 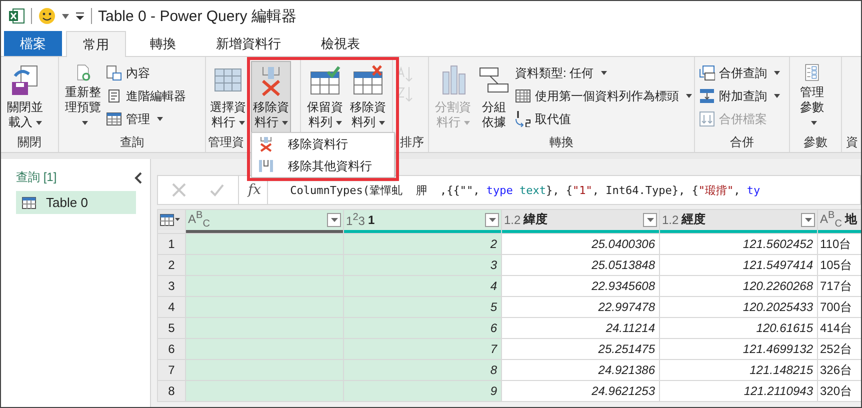 What do you see at coordinates (411, 143) in the screenshot?
I see `group-label: 排序` at bounding box center [411, 143].